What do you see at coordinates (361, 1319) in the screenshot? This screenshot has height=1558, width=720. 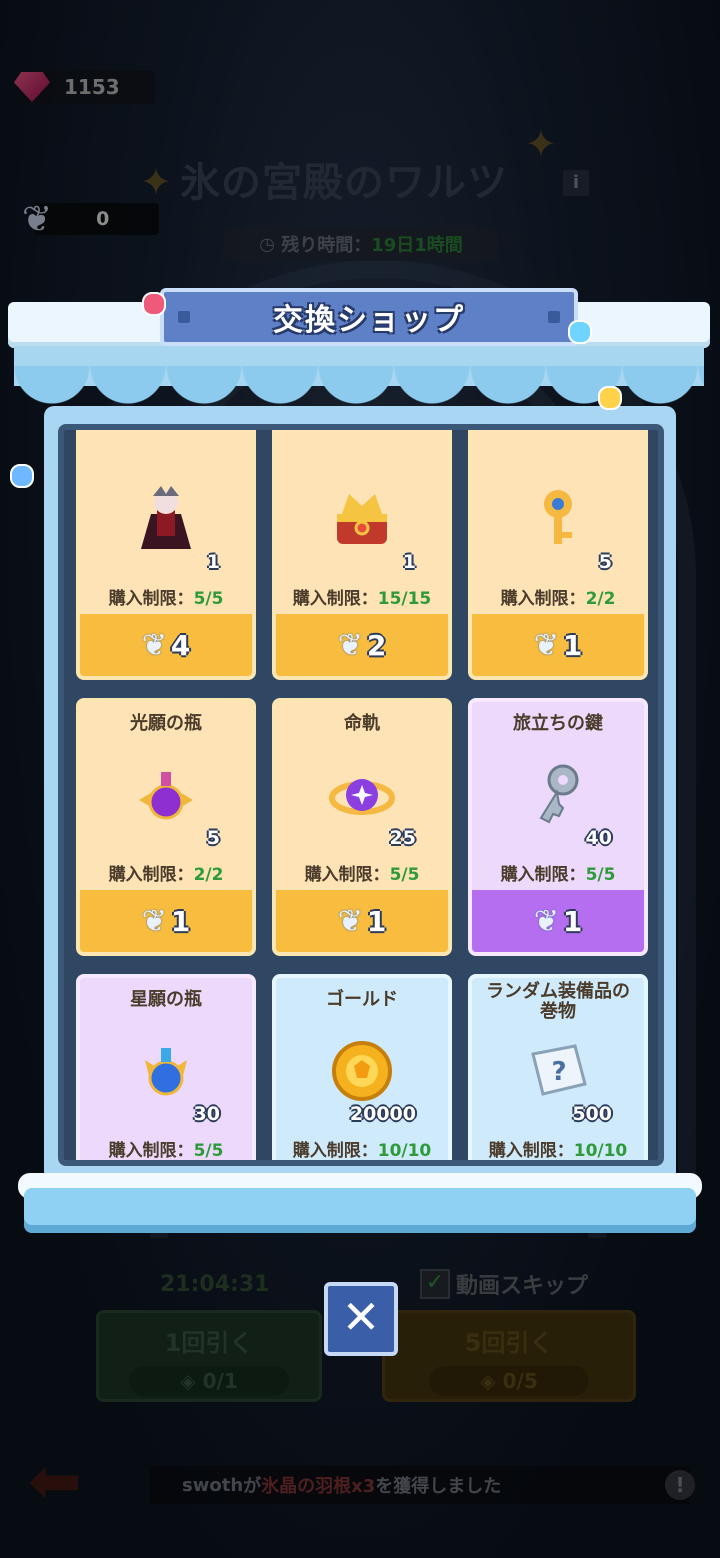 I see `close-button: ✕` at bounding box center [361, 1319].